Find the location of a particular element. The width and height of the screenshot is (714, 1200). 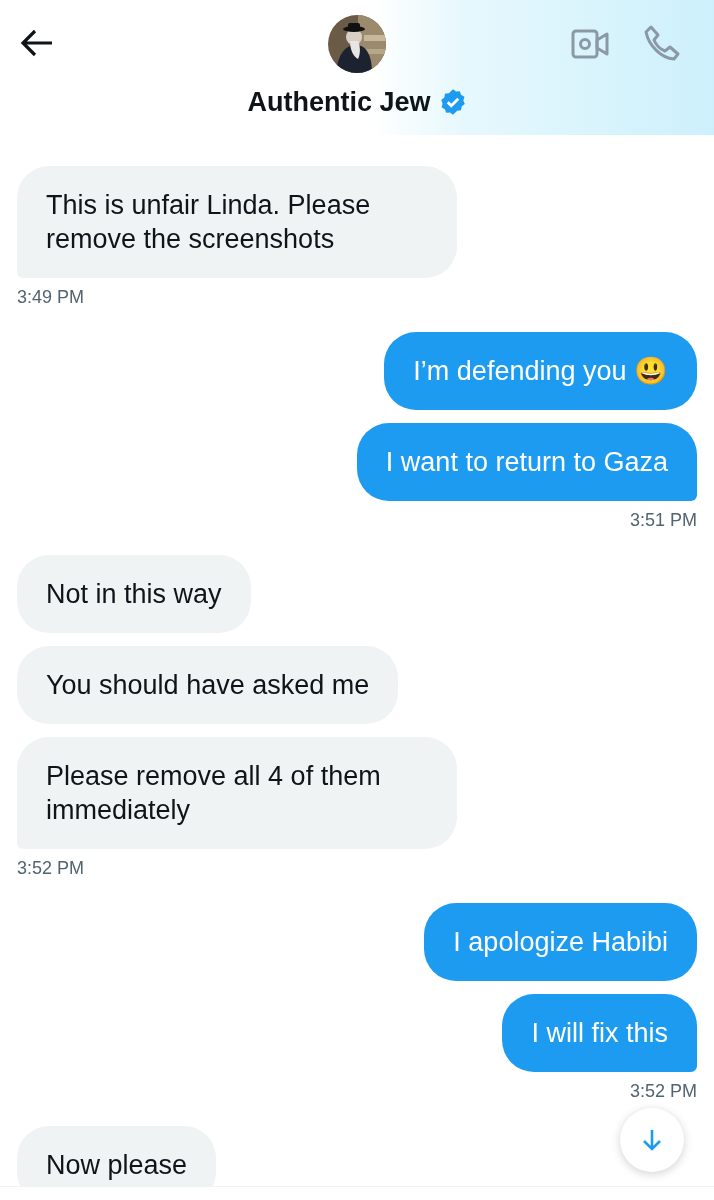

message-bubble: I apologize Habibi is located at coordinates (560, 942).